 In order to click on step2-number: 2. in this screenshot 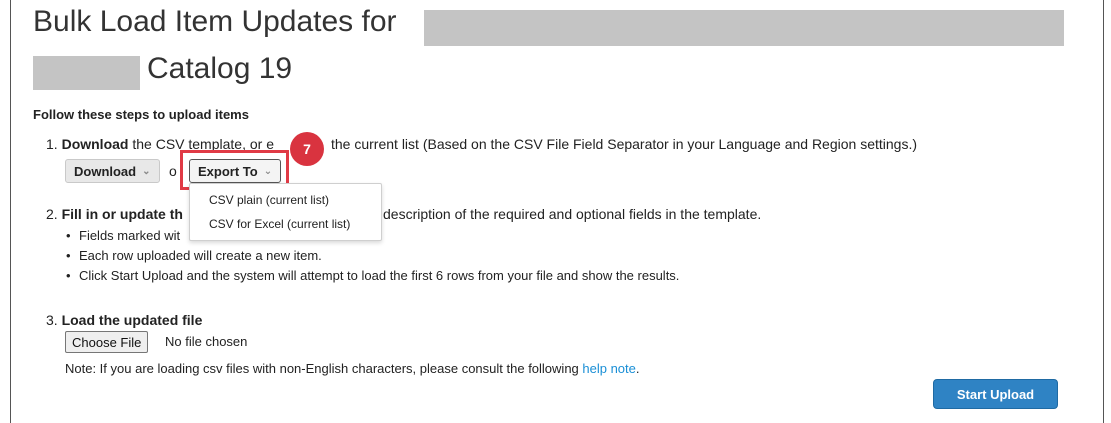, I will do `click(52, 214)`.